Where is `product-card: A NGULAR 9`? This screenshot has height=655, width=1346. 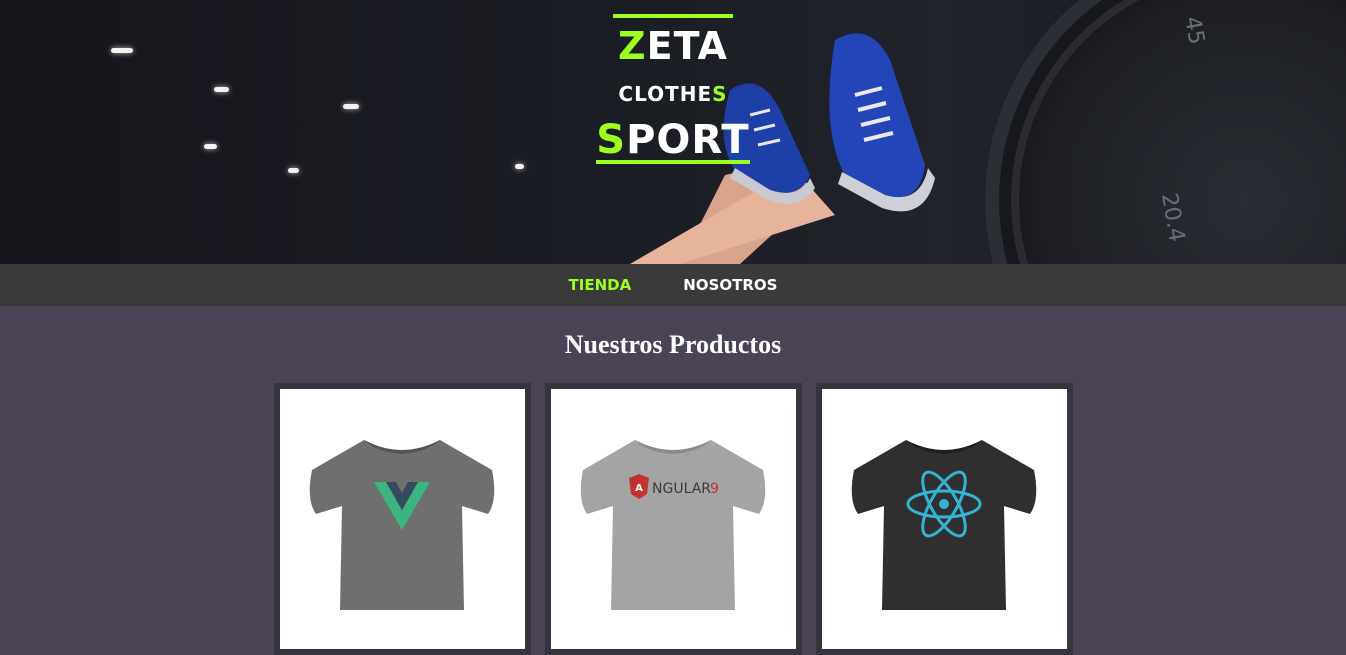 product-card: A NGULAR 9 is located at coordinates (673, 519).